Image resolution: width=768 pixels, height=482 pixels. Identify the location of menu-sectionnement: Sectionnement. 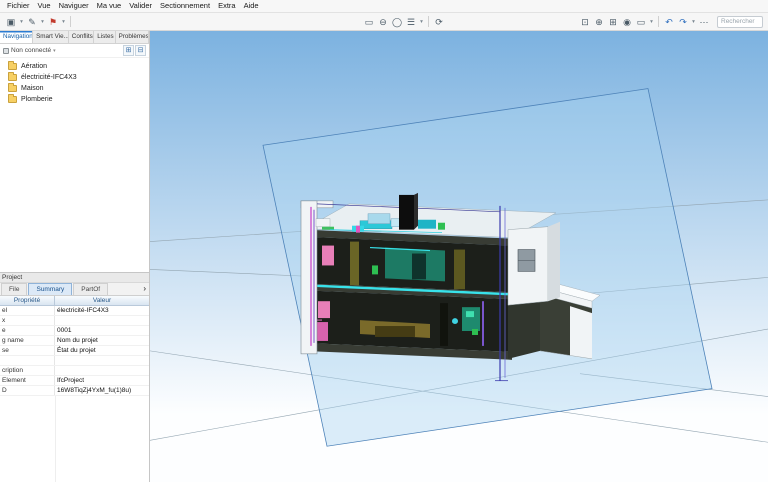
(185, 6).